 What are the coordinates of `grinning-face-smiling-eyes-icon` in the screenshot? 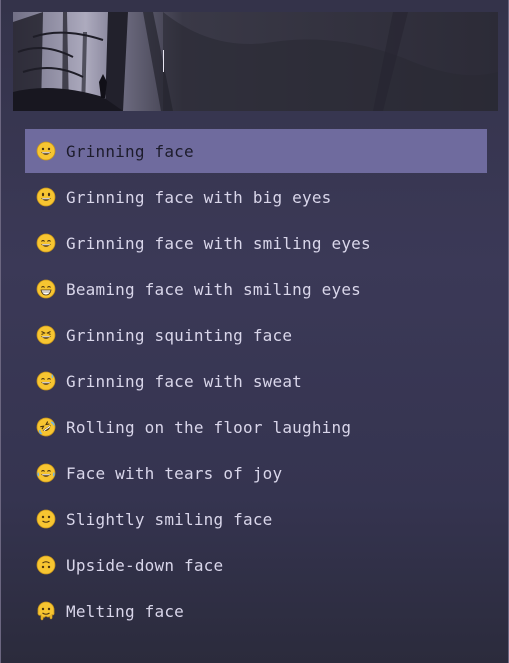 It's located at (46, 243).